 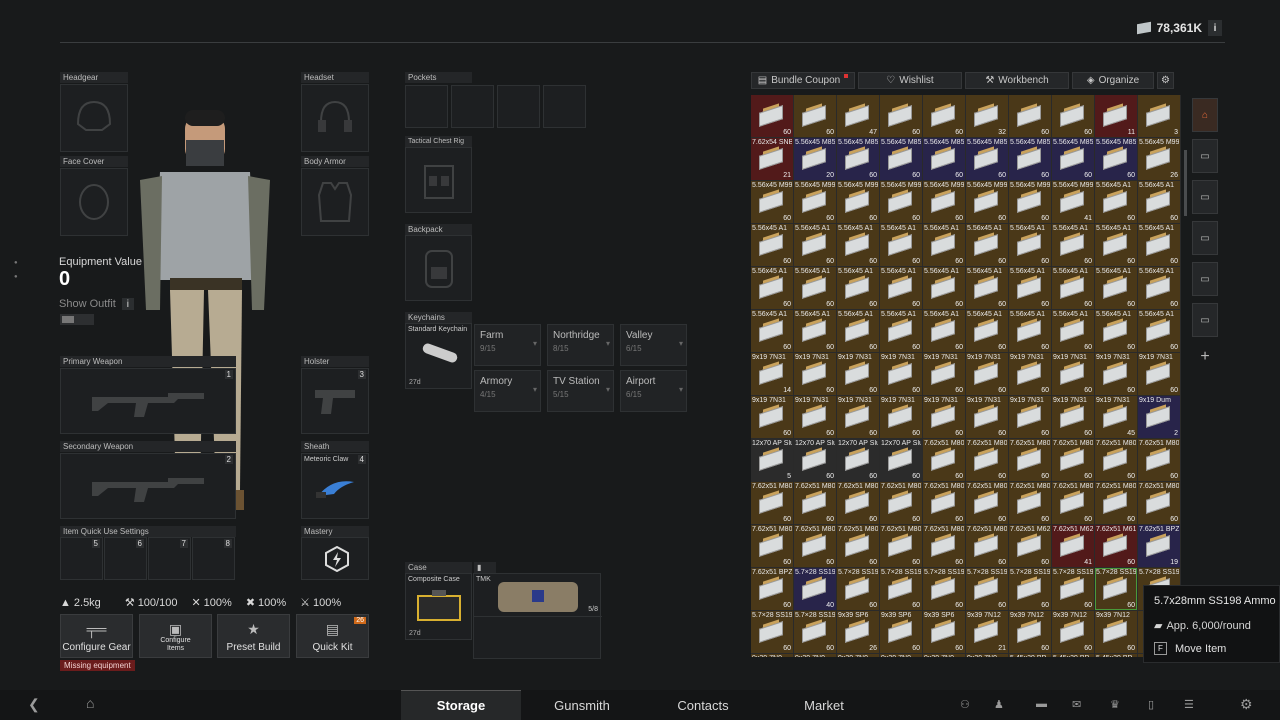 I want to click on storage-cell: 9x39 7N9, so click(x=987, y=655).